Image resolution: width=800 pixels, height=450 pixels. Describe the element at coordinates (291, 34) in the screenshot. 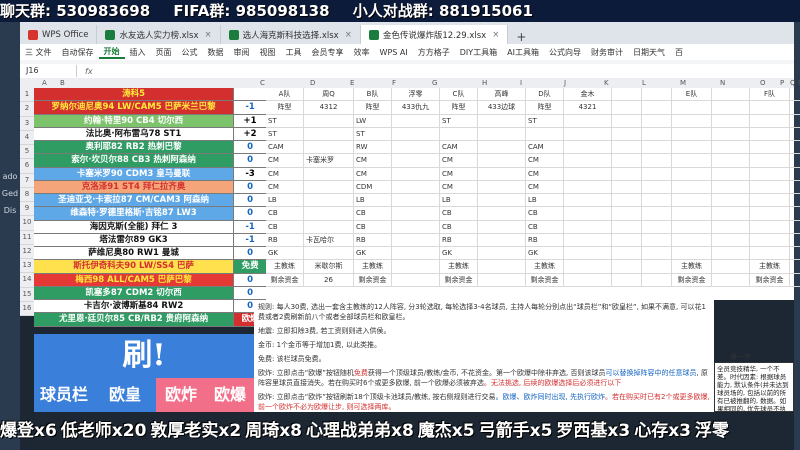

I see `document-tab: 选人海克斯科技选择.xlsx ×` at that location.